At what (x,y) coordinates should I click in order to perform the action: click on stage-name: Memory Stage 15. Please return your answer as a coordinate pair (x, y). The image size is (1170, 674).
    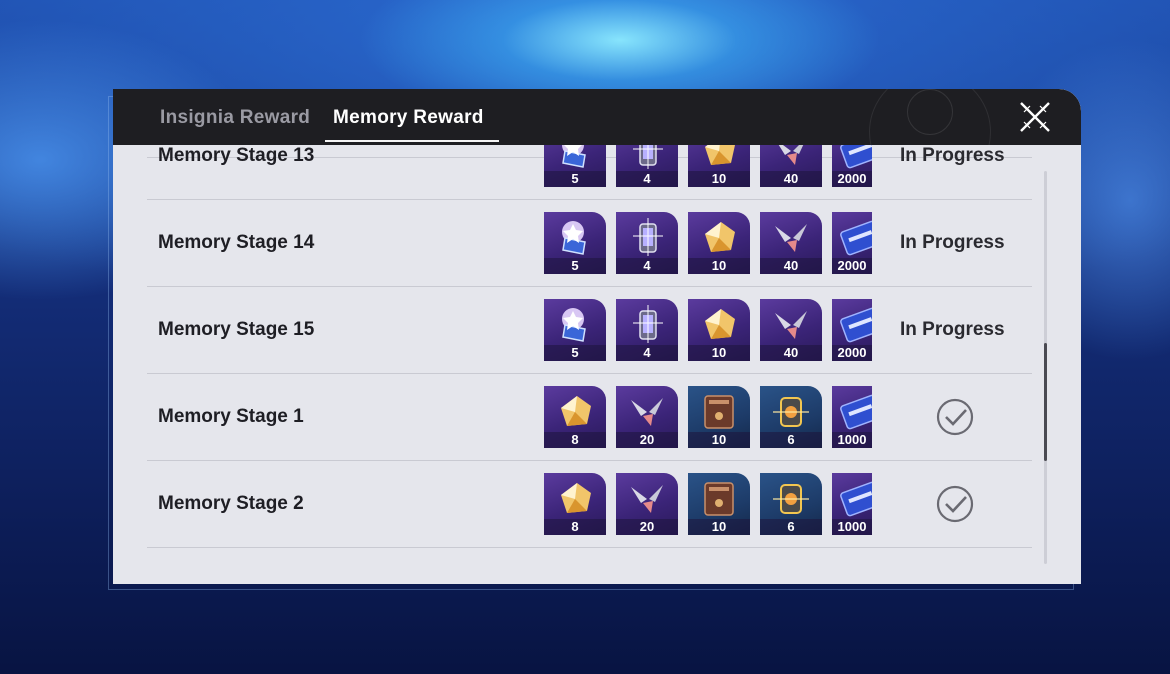
    Looking at the image, I should click on (236, 329).